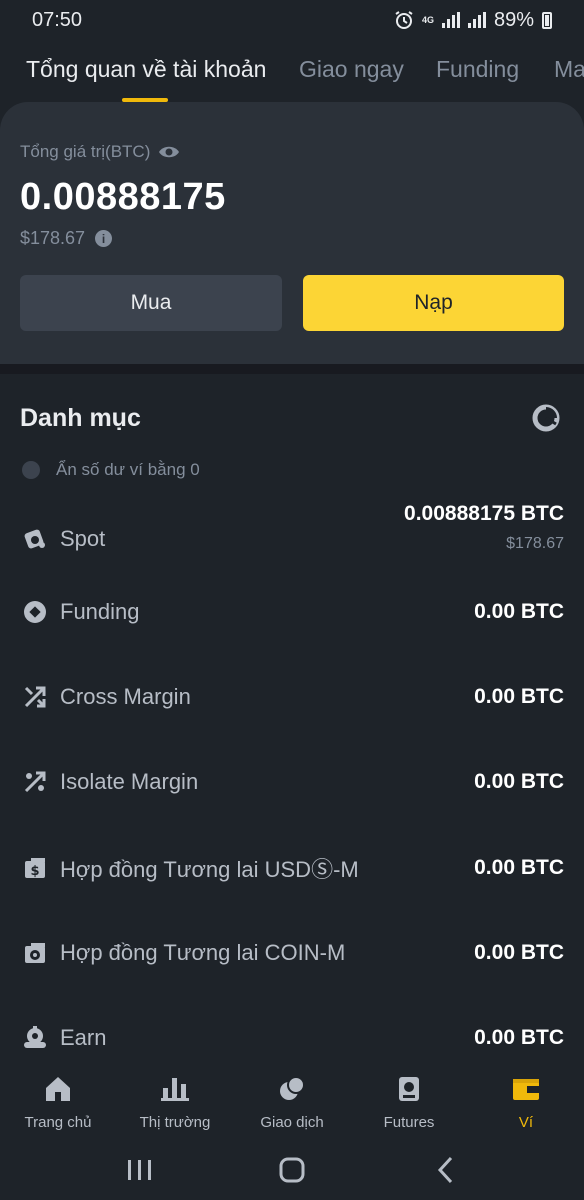  I want to click on cross-margin-icon, so click(35, 697).